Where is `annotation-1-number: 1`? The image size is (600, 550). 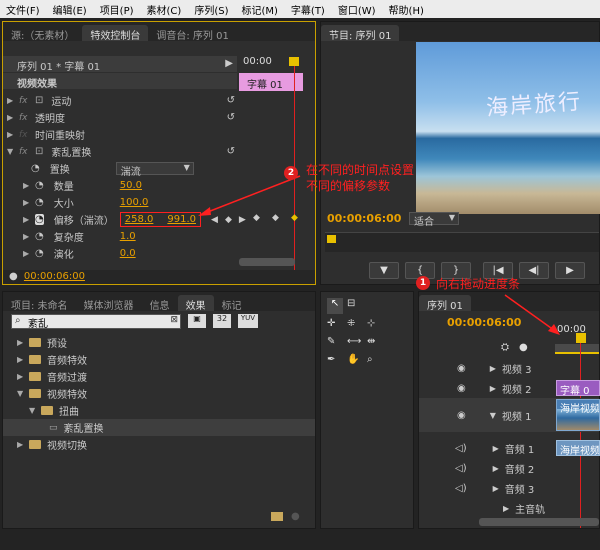
annotation-1-number: 1 is located at coordinates (423, 283).